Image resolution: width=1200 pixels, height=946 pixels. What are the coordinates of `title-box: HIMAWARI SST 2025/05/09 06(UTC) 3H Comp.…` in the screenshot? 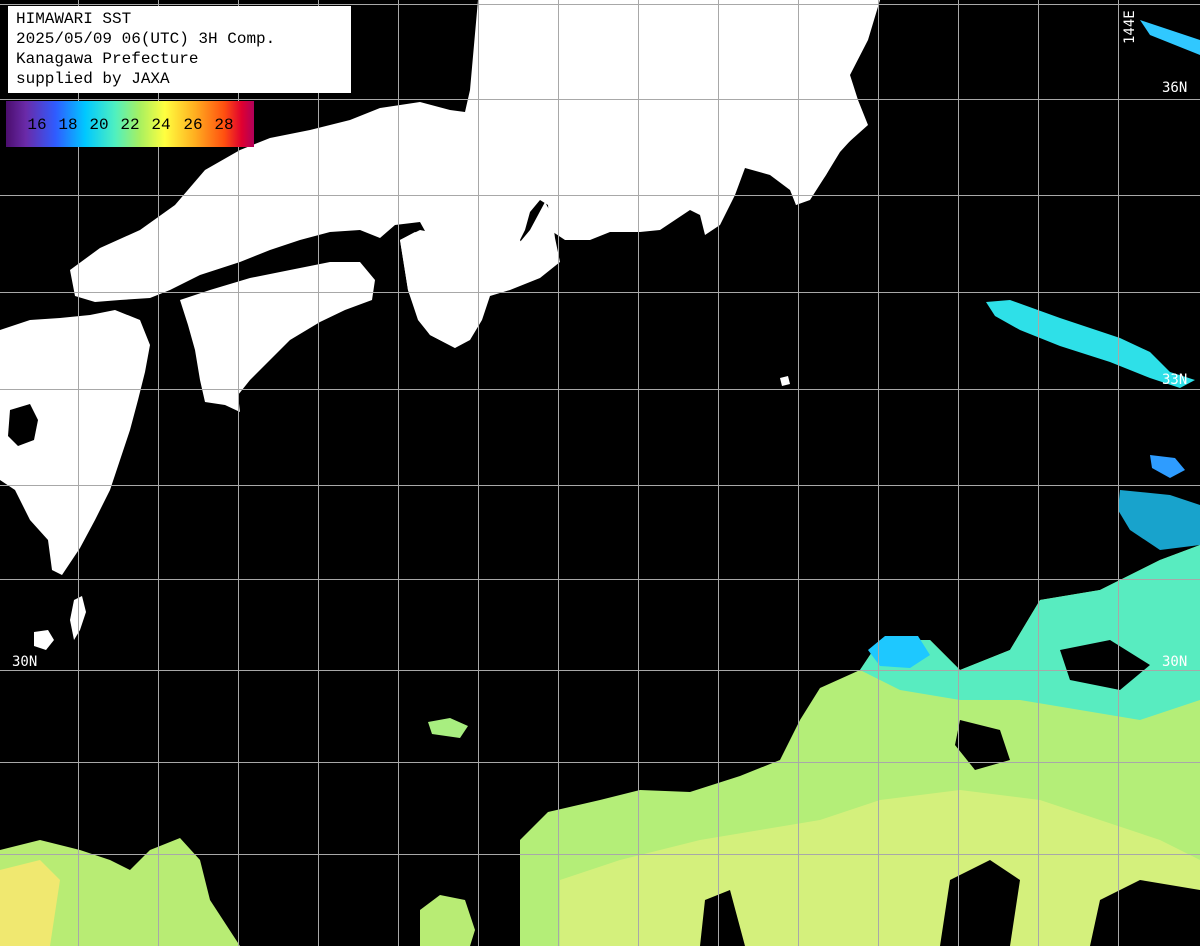 It's located at (179, 49).